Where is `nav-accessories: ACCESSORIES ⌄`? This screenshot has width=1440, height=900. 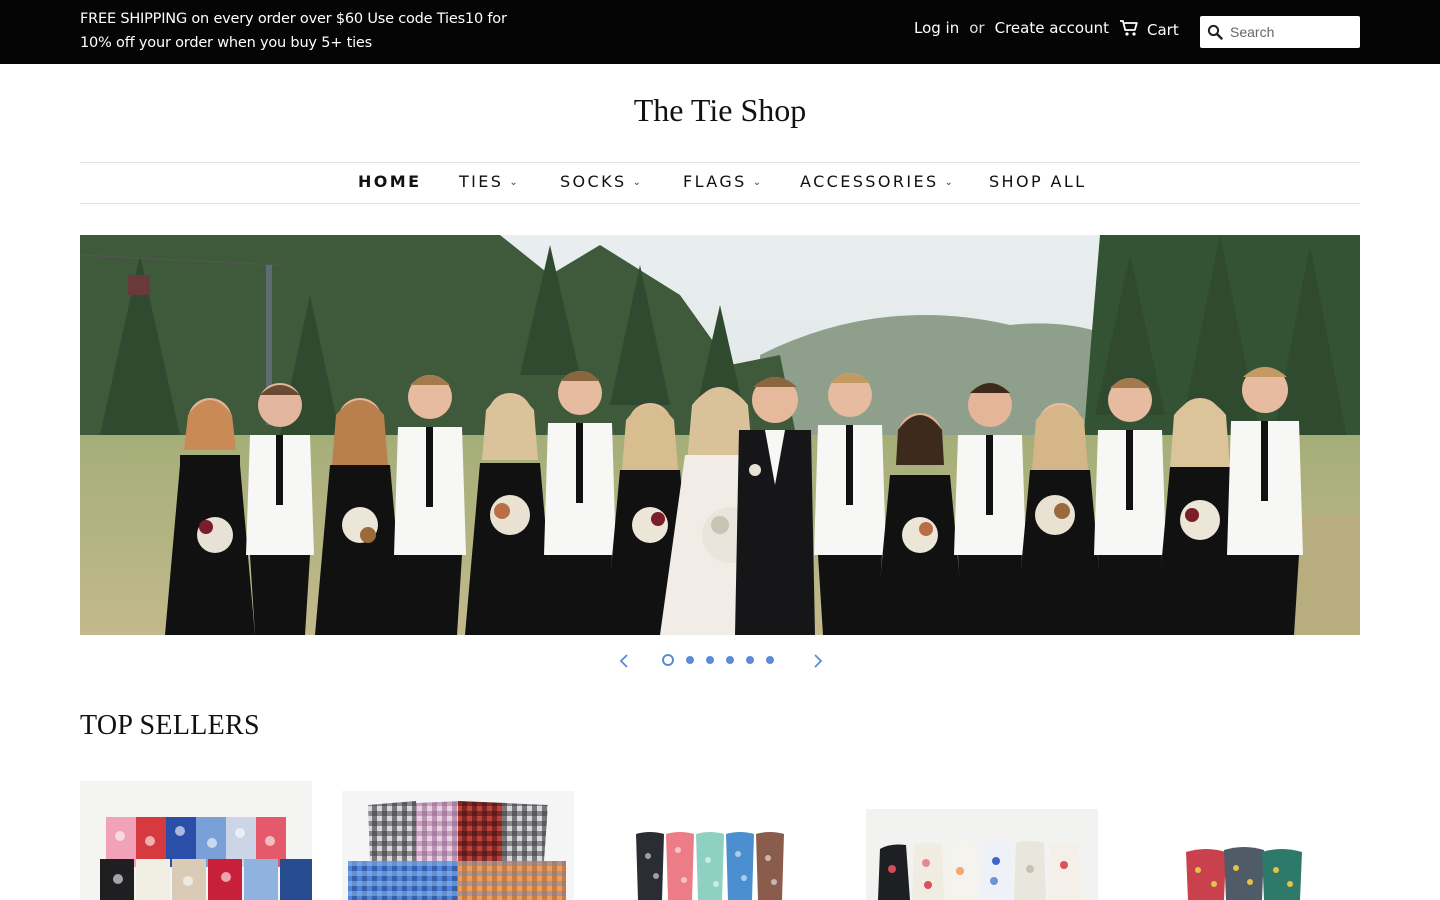 nav-accessories: ACCESSORIES ⌄ is located at coordinates (876, 181).